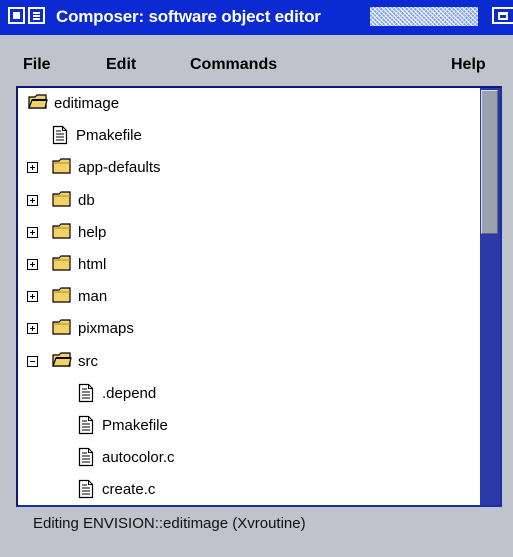 The height and width of the screenshot is (557, 513). I want to click on tree-item: help, so click(248, 233).